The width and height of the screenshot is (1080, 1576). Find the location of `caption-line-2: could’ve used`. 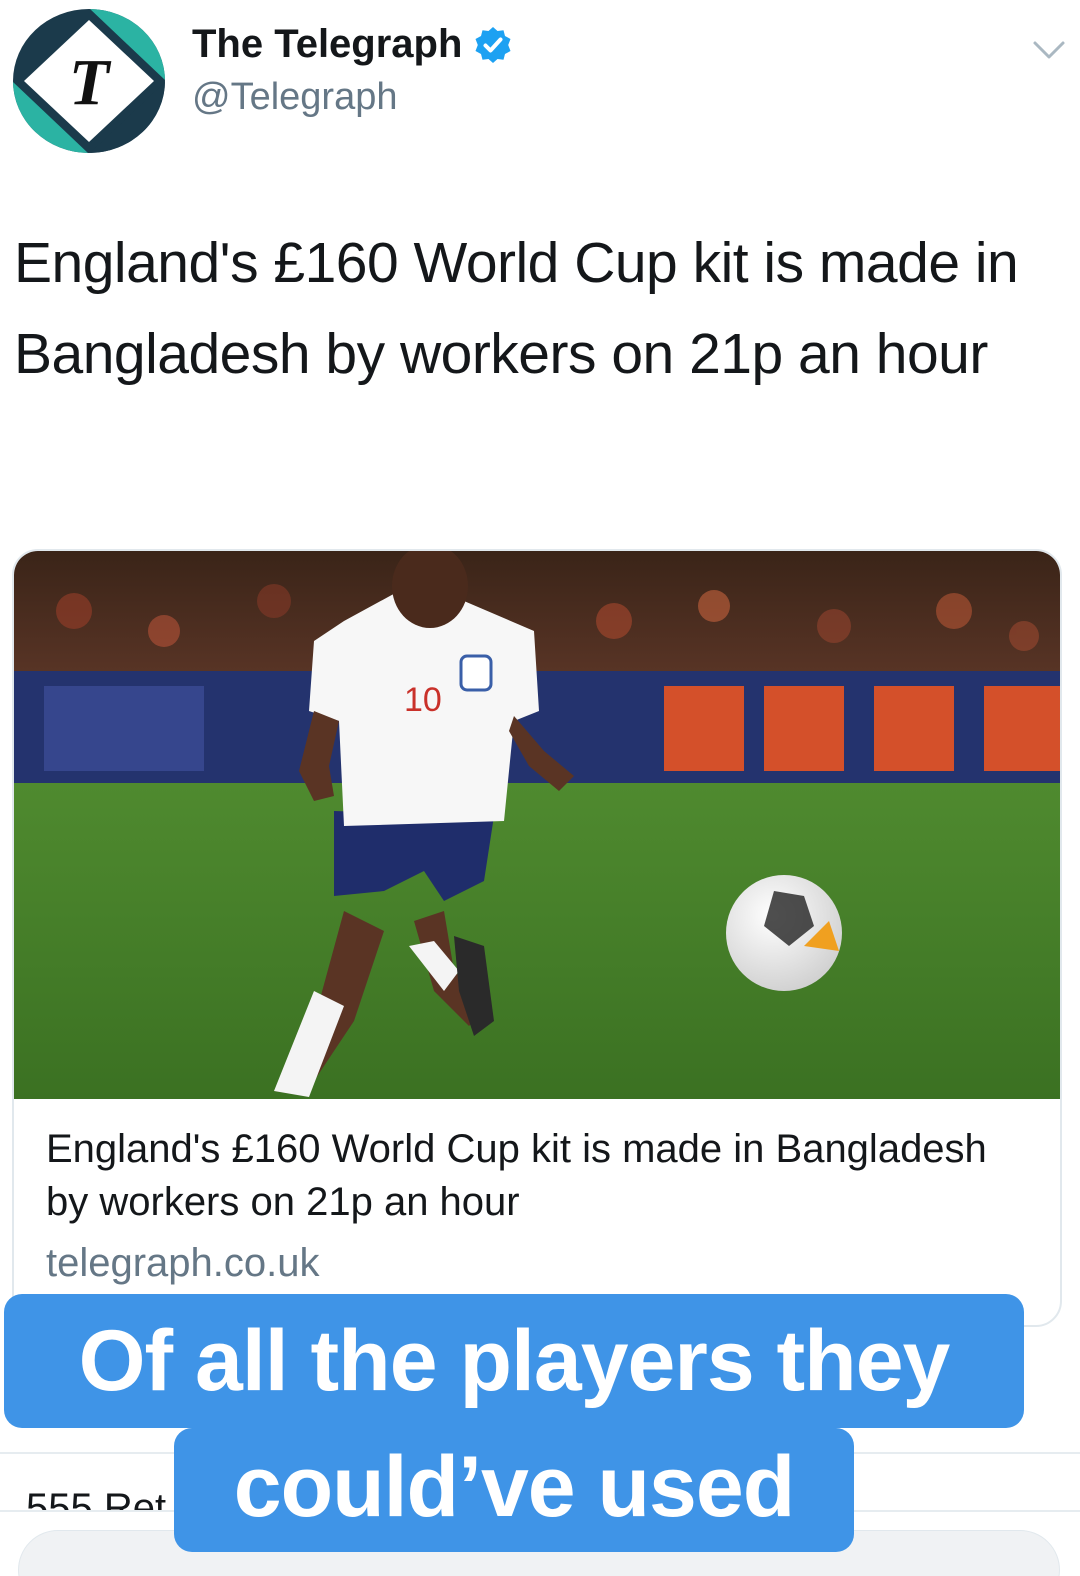

caption-line-2: could’ve used is located at coordinates (514, 1490).